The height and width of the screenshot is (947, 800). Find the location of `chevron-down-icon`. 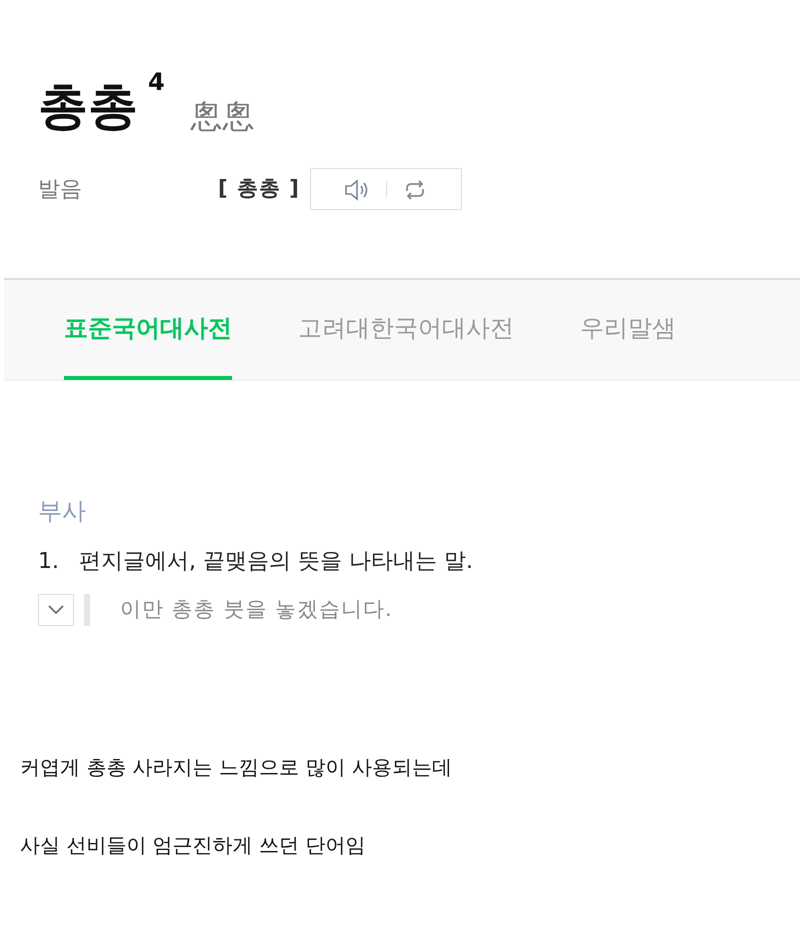

chevron-down-icon is located at coordinates (56, 610).